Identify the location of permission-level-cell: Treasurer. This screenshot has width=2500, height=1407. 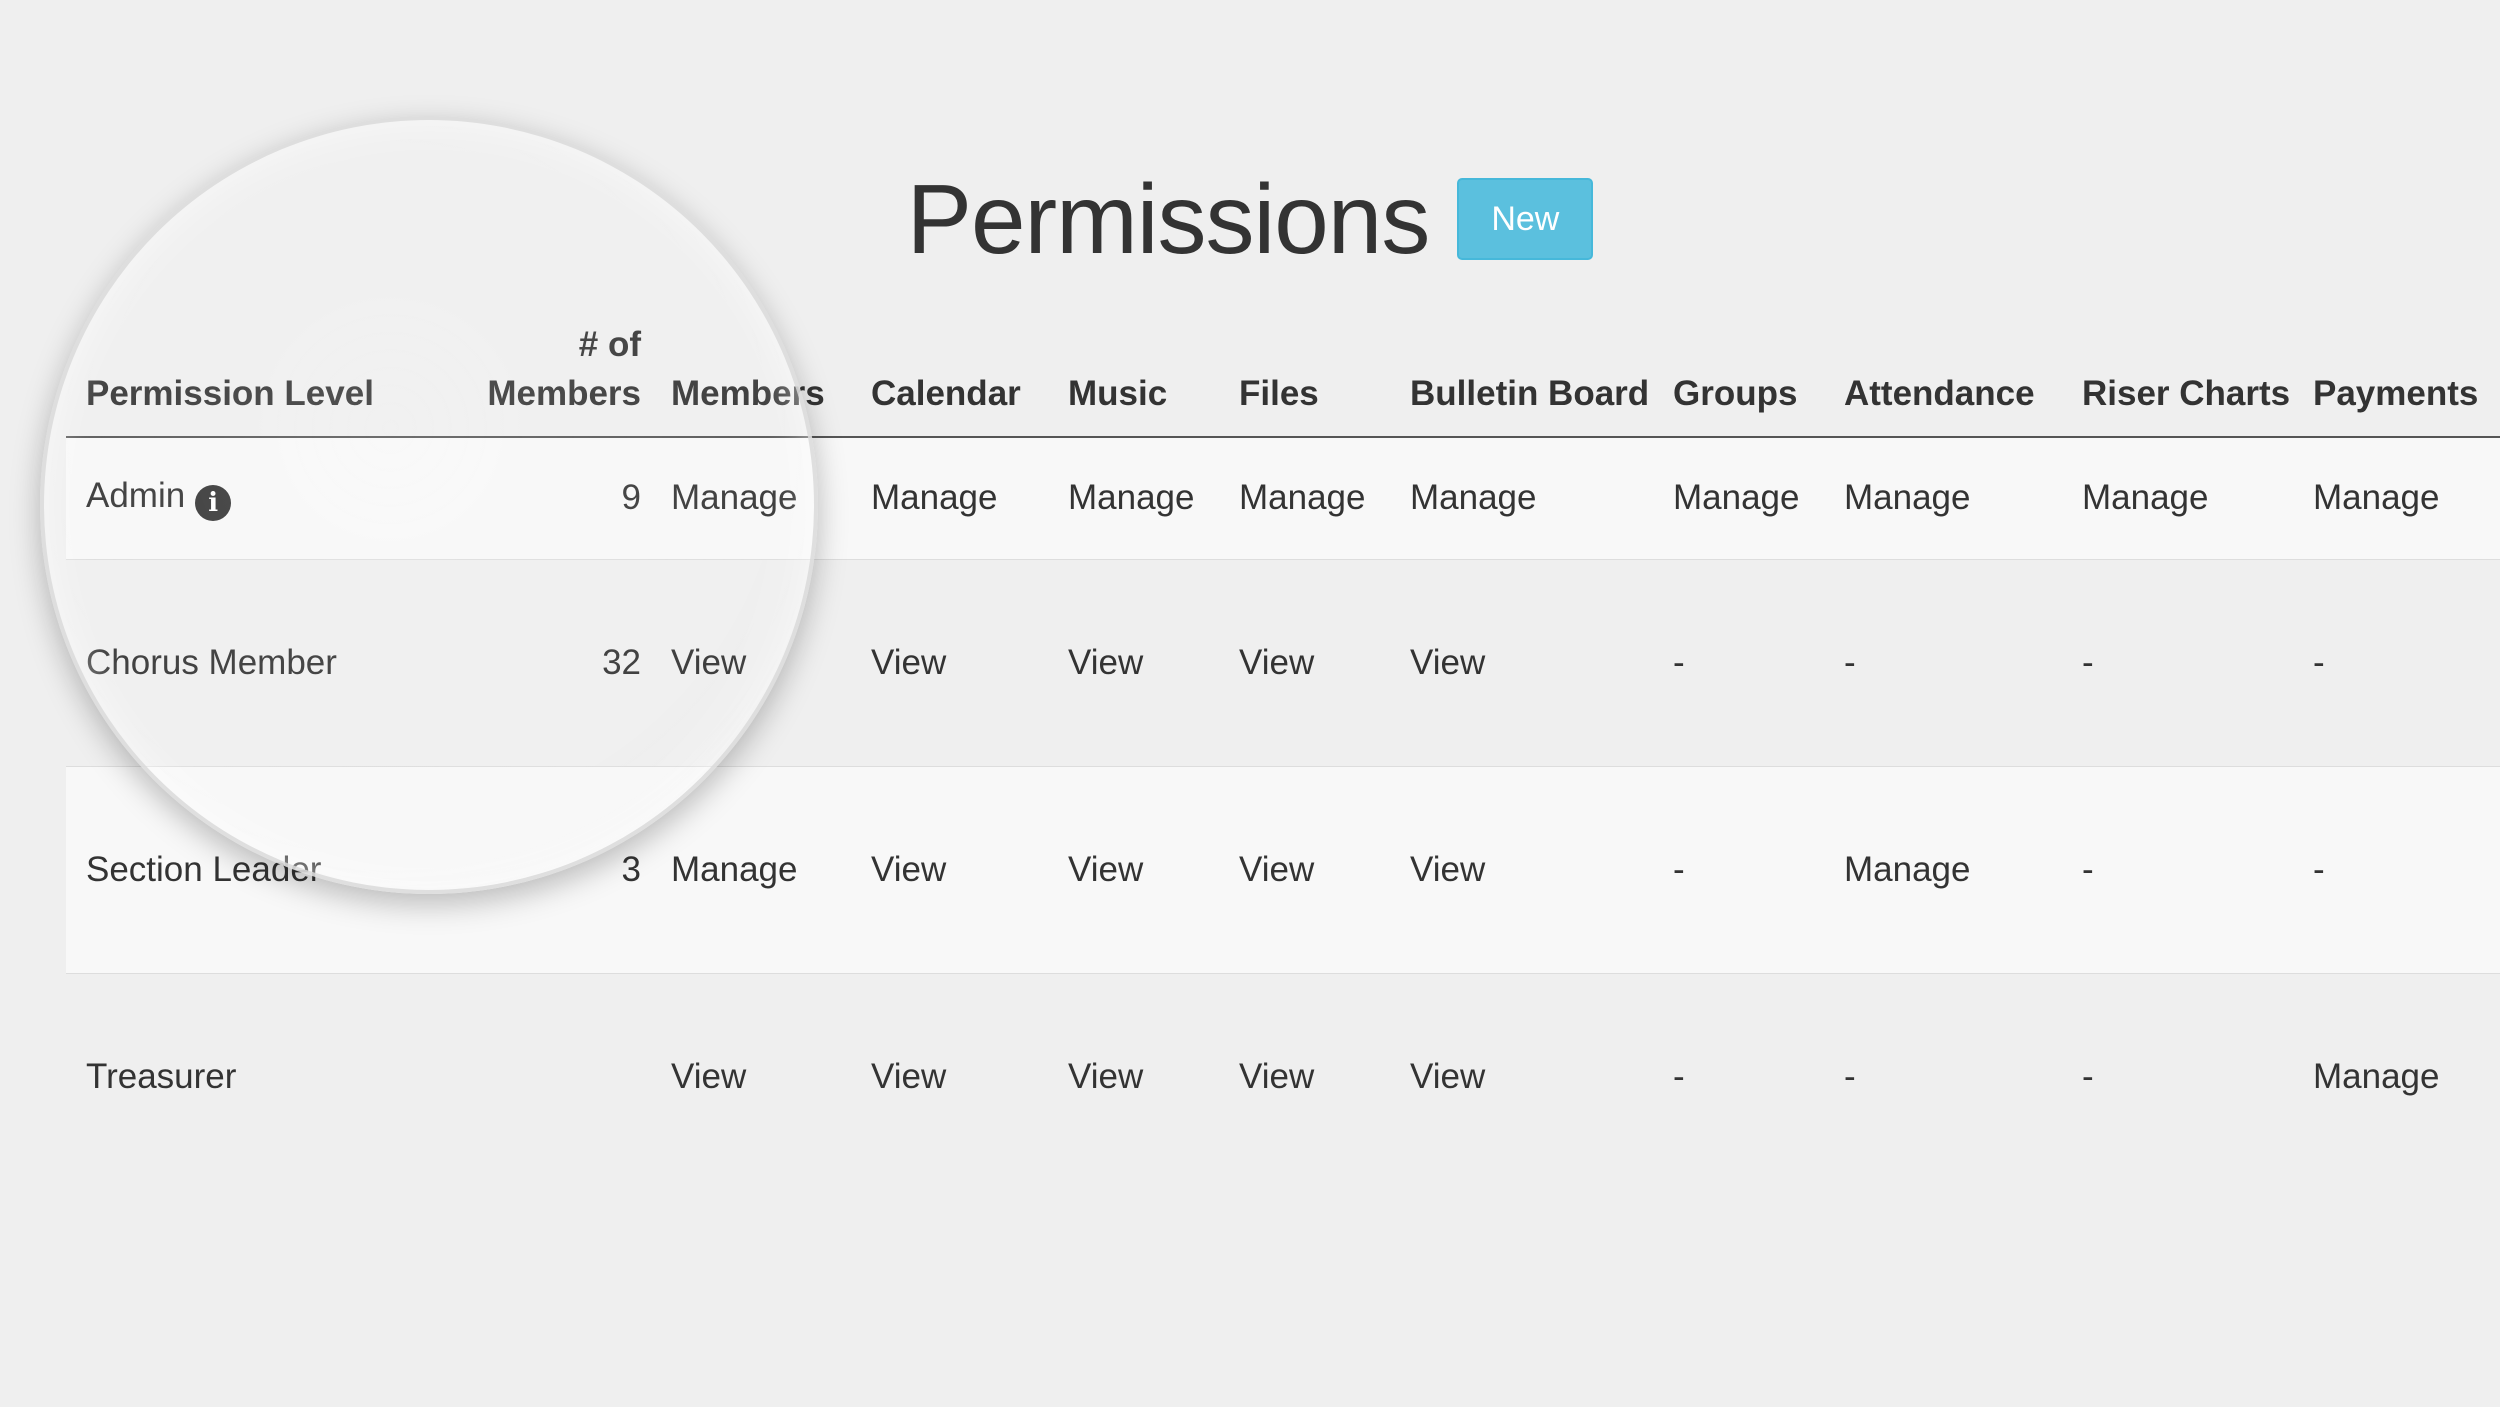
(231, 1076).